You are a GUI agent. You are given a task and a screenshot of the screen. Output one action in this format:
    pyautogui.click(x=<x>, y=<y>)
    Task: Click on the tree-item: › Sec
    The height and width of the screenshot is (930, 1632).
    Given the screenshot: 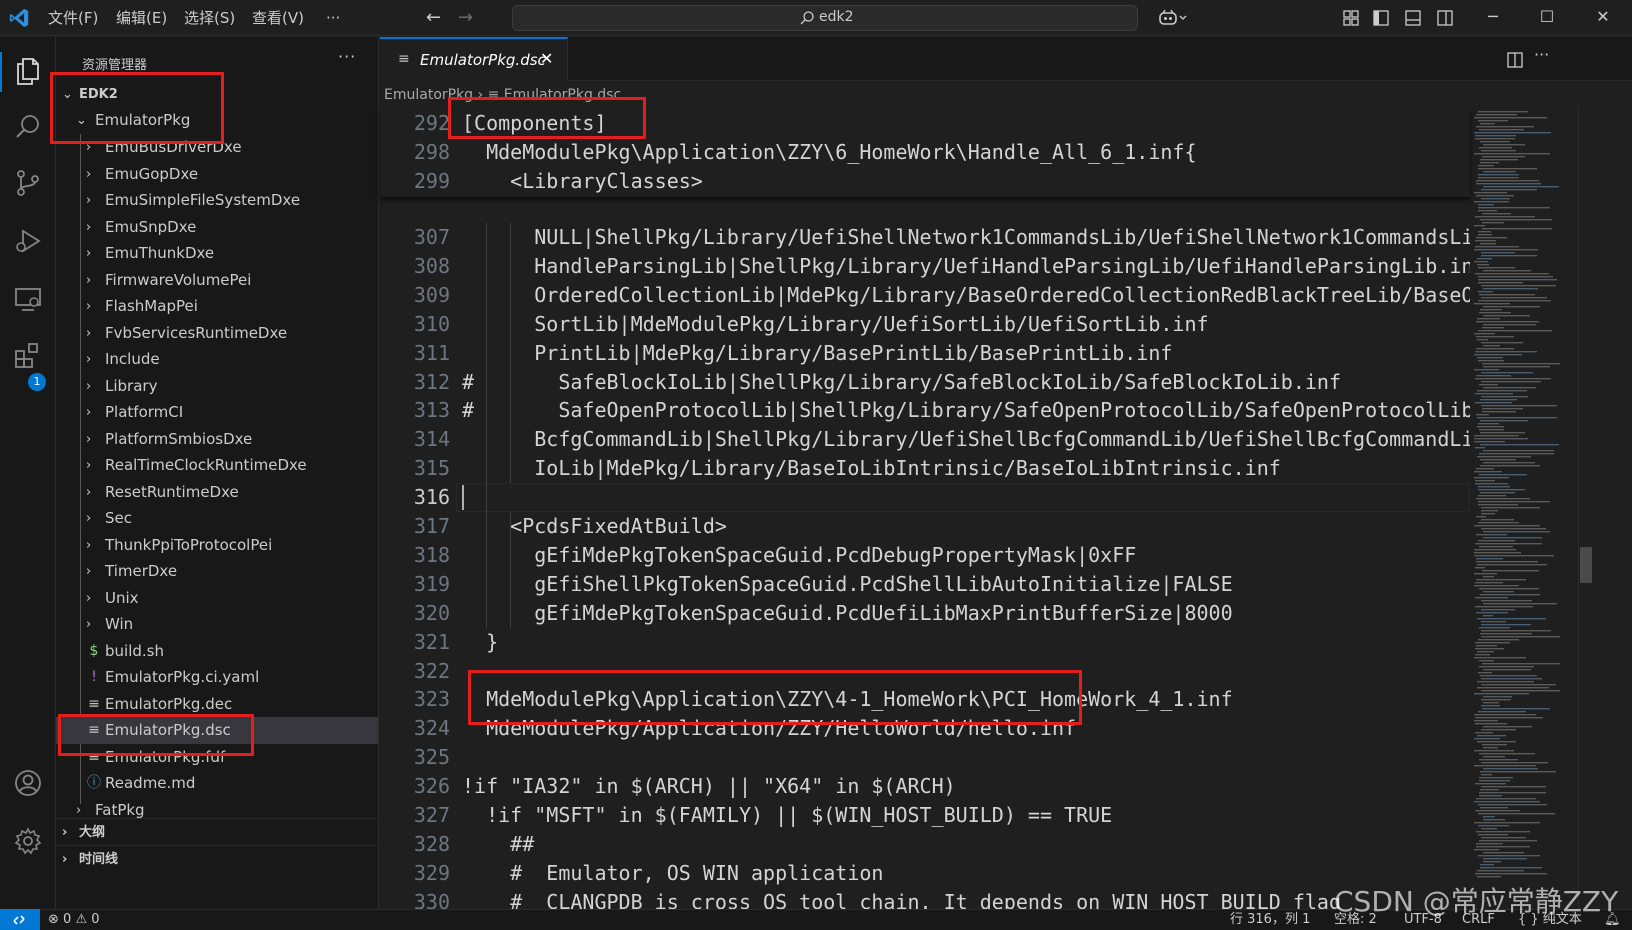 What is the action you would take?
    pyautogui.click(x=217, y=518)
    